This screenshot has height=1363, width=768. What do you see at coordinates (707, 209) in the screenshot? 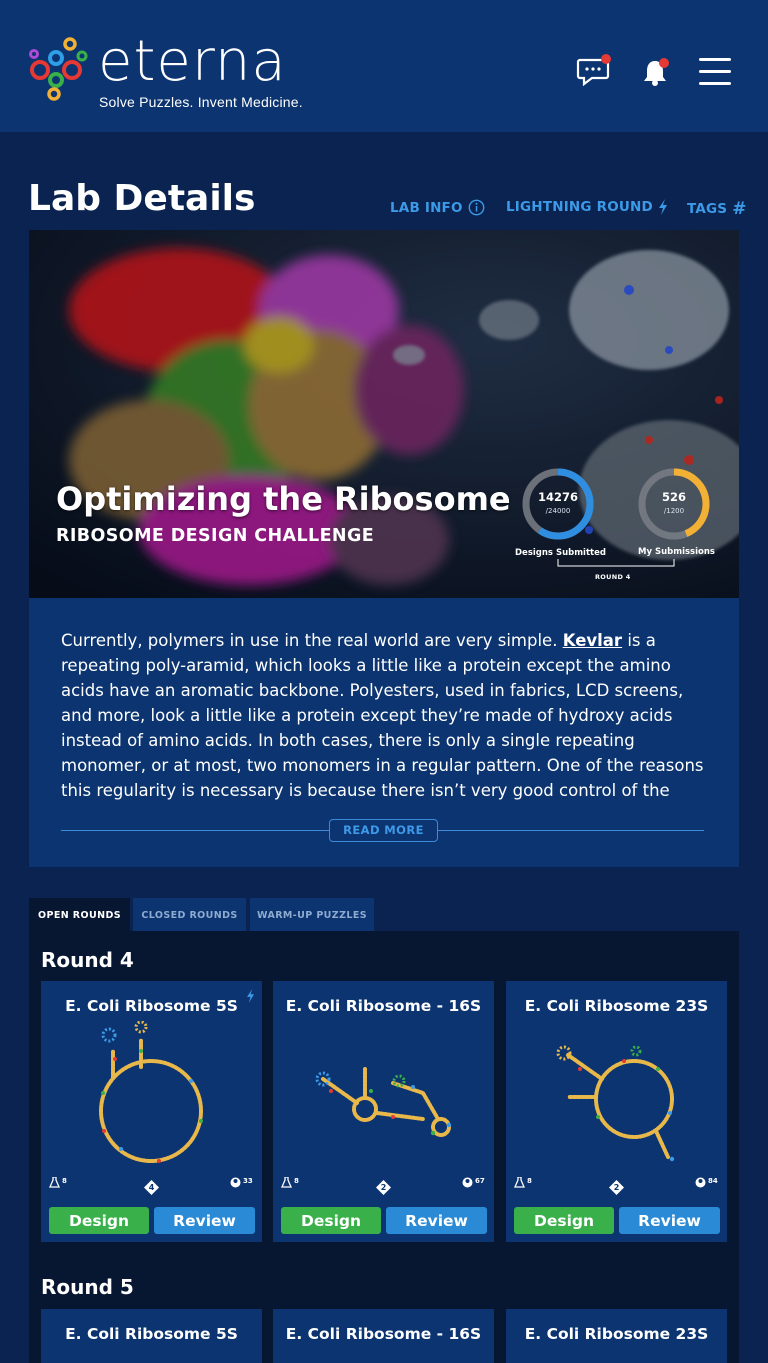
I see `tags-label: TAGS` at bounding box center [707, 209].